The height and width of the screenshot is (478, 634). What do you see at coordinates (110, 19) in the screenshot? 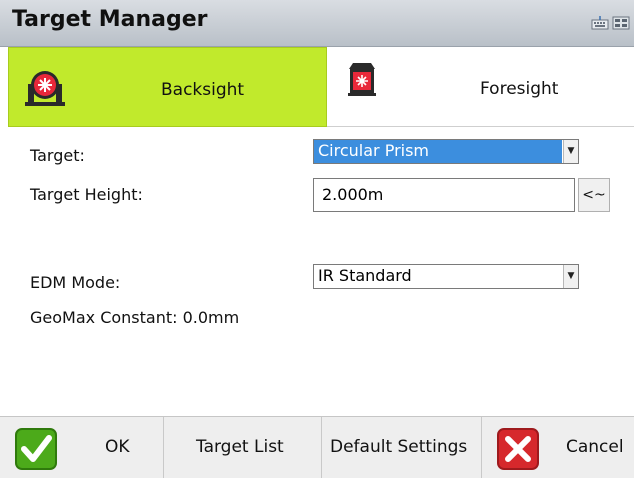
I see `window-title: Target Manager` at bounding box center [110, 19].